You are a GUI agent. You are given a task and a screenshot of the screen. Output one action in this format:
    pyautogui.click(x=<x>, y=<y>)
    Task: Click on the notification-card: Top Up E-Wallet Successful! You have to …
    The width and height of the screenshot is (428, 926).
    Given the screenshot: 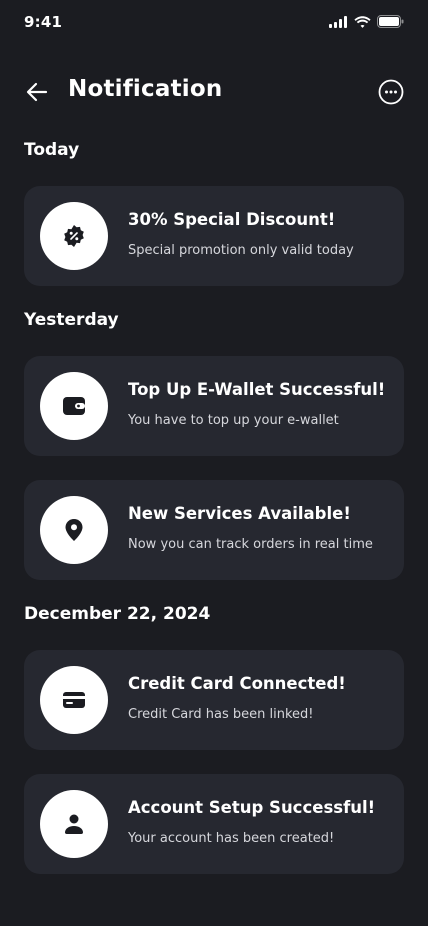 What is the action you would take?
    pyautogui.click(x=214, y=406)
    